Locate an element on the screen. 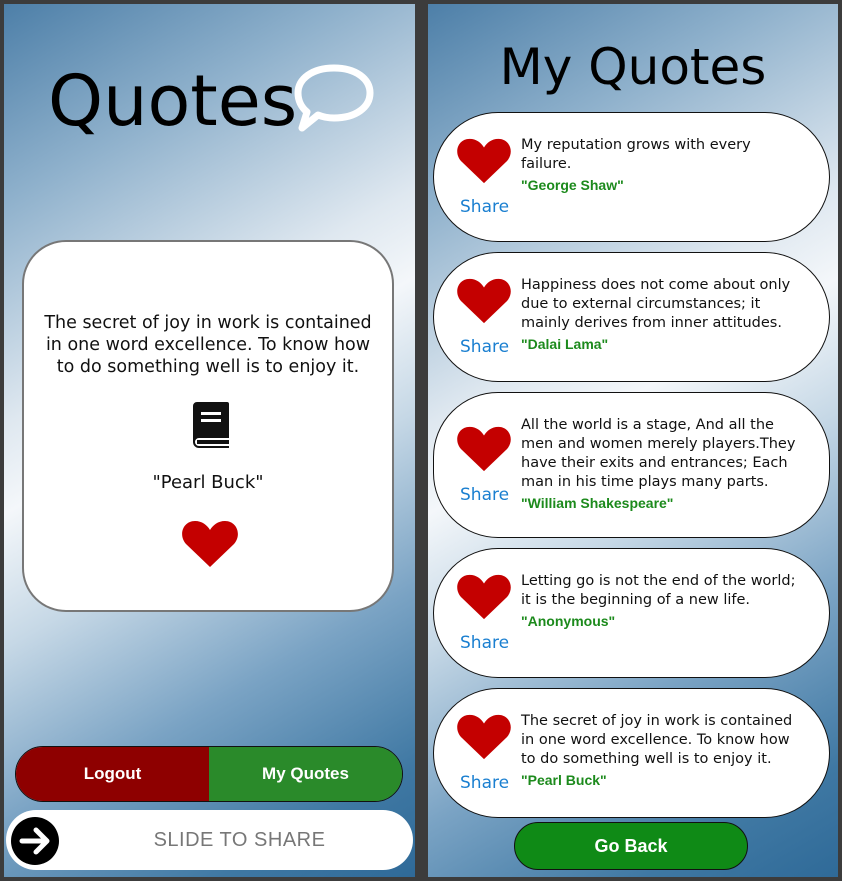 This screenshot has width=842, height=881. arrow-right-icon is located at coordinates (35, 841).